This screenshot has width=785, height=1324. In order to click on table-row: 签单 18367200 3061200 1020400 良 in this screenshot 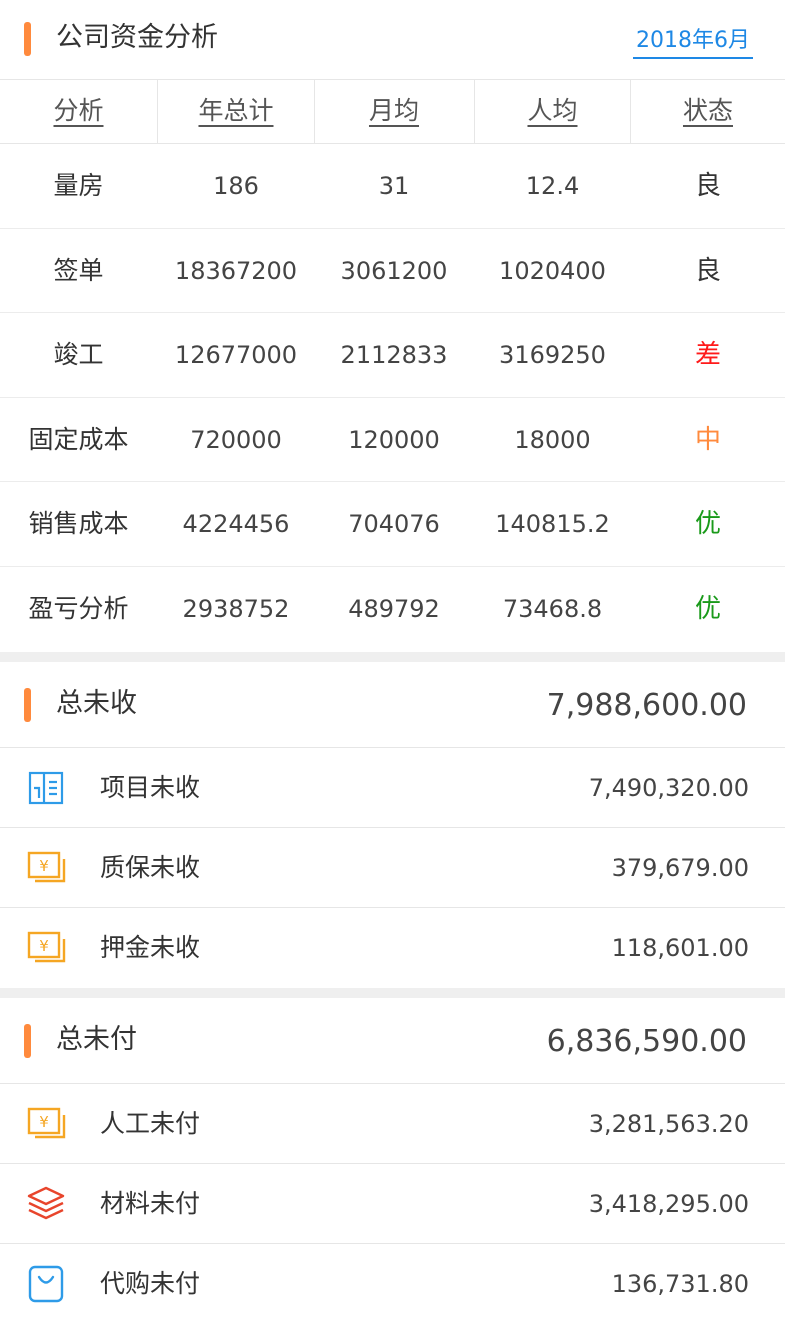, I will do `click(392, 271)`.